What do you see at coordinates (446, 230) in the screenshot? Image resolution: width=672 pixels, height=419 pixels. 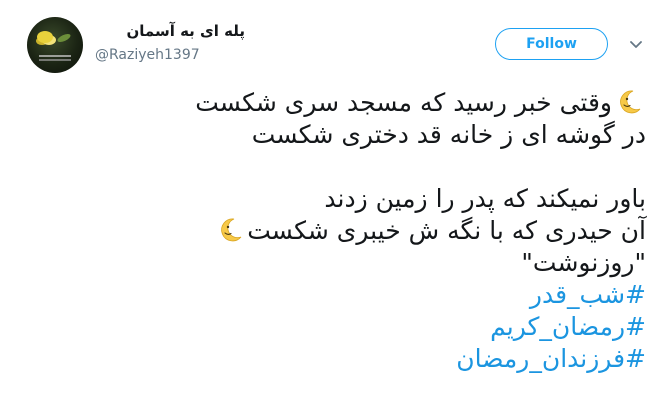 I see `tweet-line-text: آن حیدری که با نگه ش خیبری شکست` at bounding box center [446, 230].